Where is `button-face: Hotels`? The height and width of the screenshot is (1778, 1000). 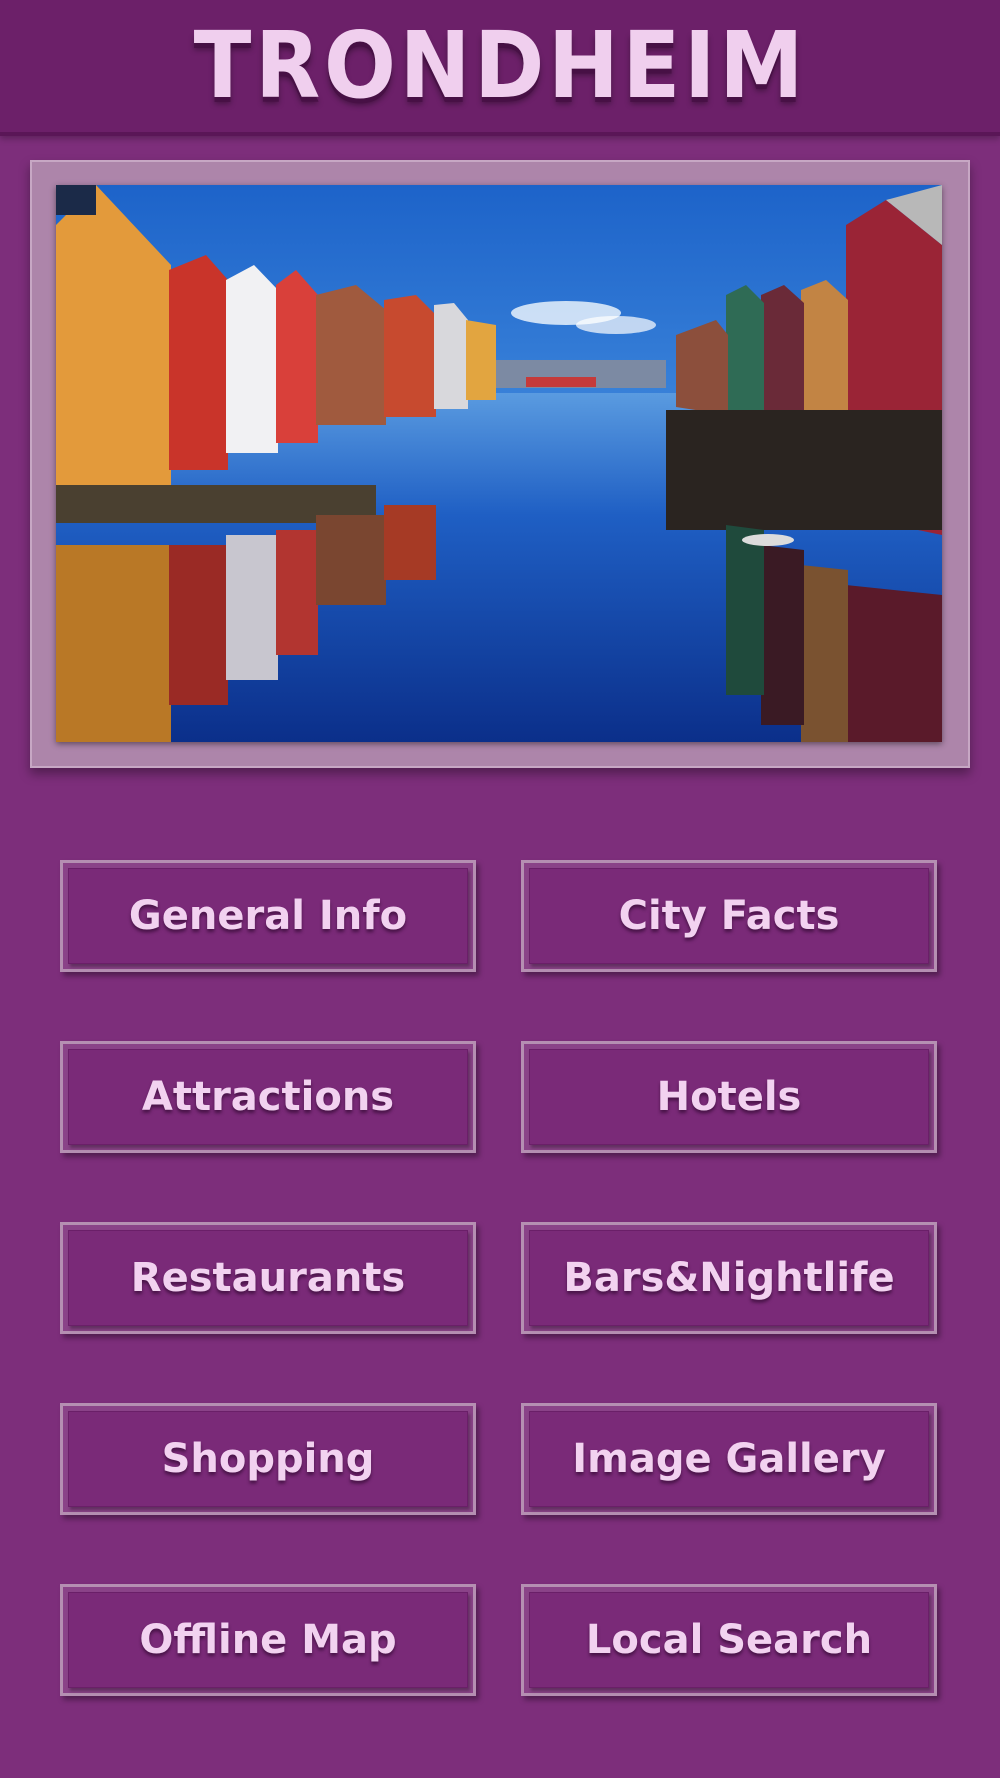 button-face: Hotels is located at coordinates (729, 1097).